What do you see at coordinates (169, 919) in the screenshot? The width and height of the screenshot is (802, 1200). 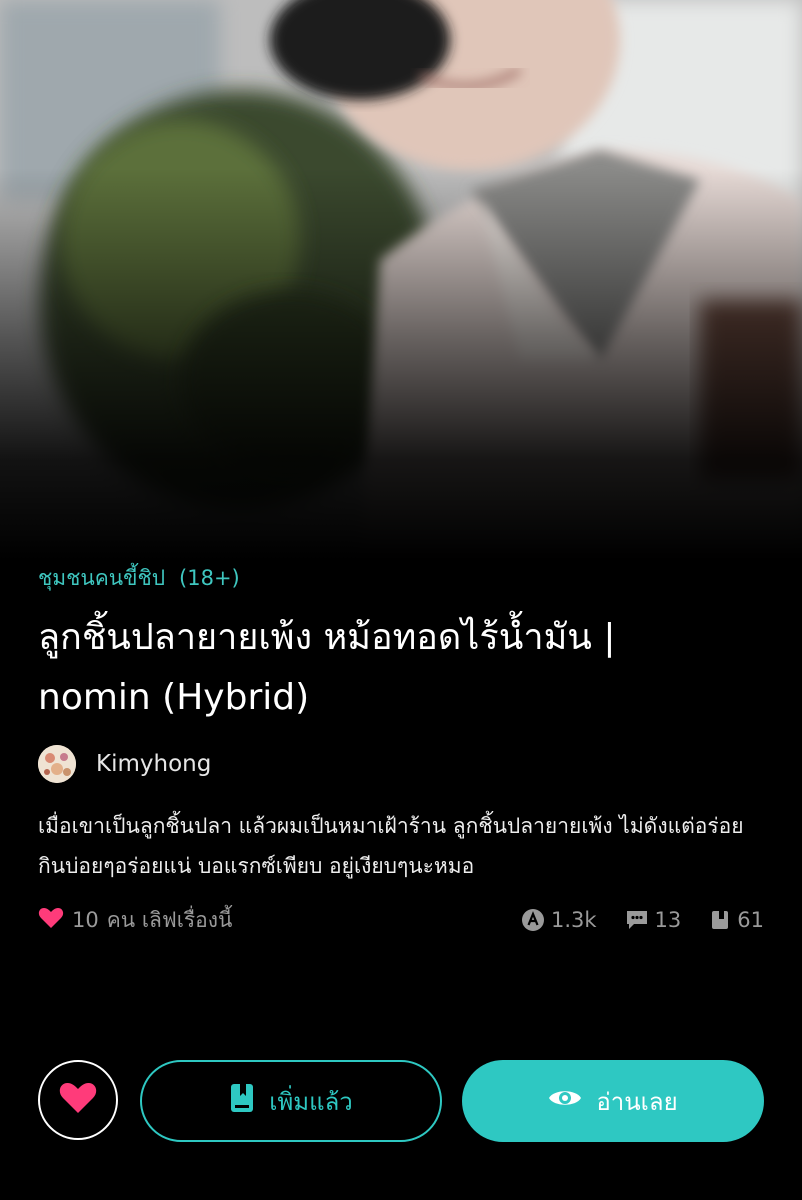 I see `love-text: คน เลิฟเรื่องนี้` at bounding box center [169, 919].